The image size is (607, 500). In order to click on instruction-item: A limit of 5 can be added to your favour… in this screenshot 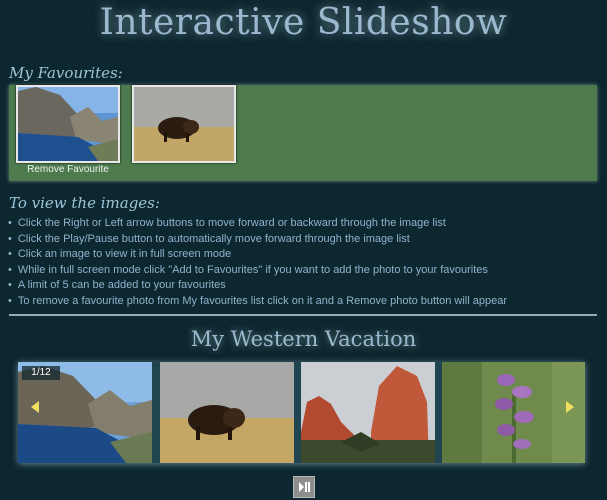, I will do `click(305, 286)`.